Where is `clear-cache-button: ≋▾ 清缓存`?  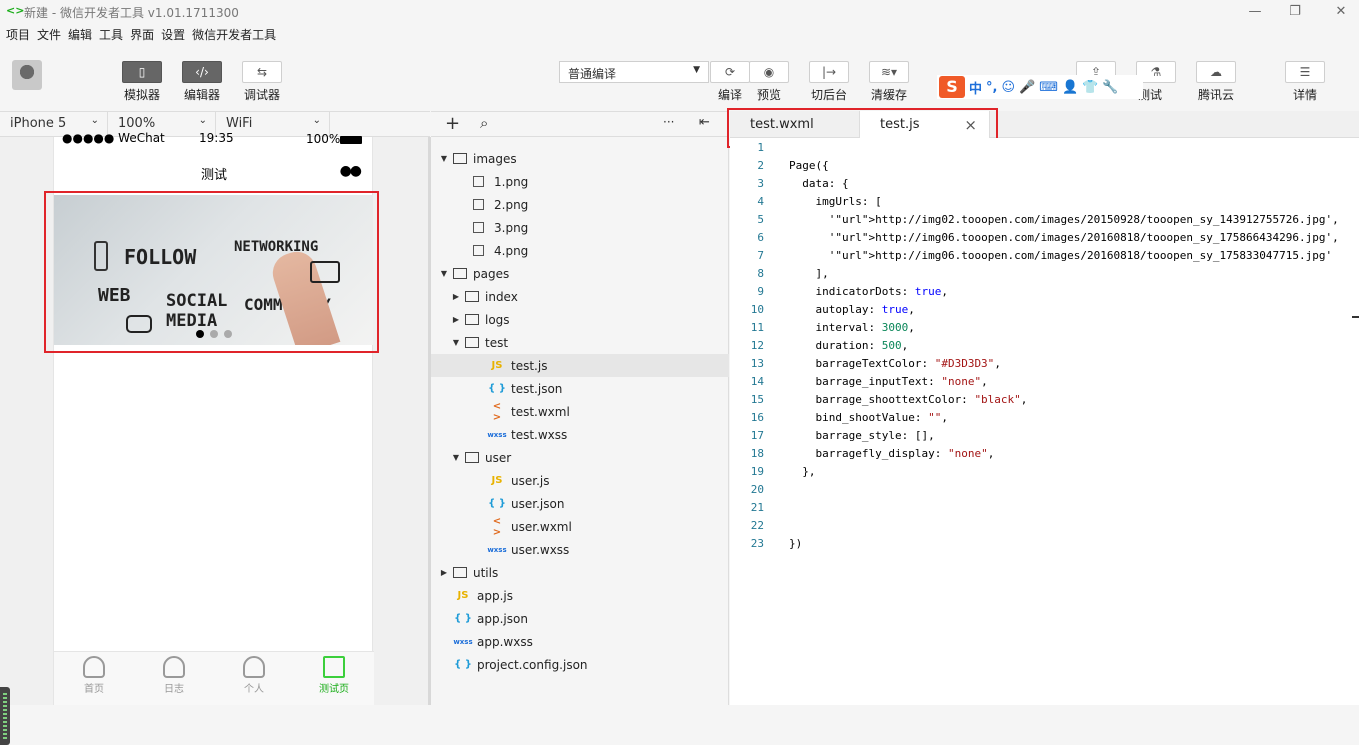 clear-cache-button: ≋▾ 清缓存 is located at coordinates (889, 82).